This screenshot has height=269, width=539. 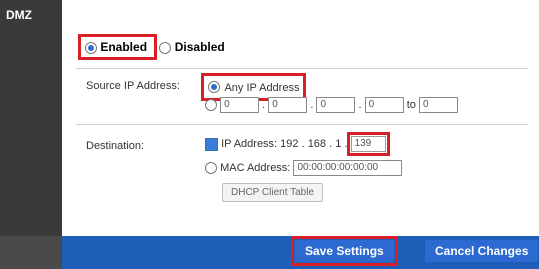 I want to click on section-title: DMZ, so click(x=19, y=15).